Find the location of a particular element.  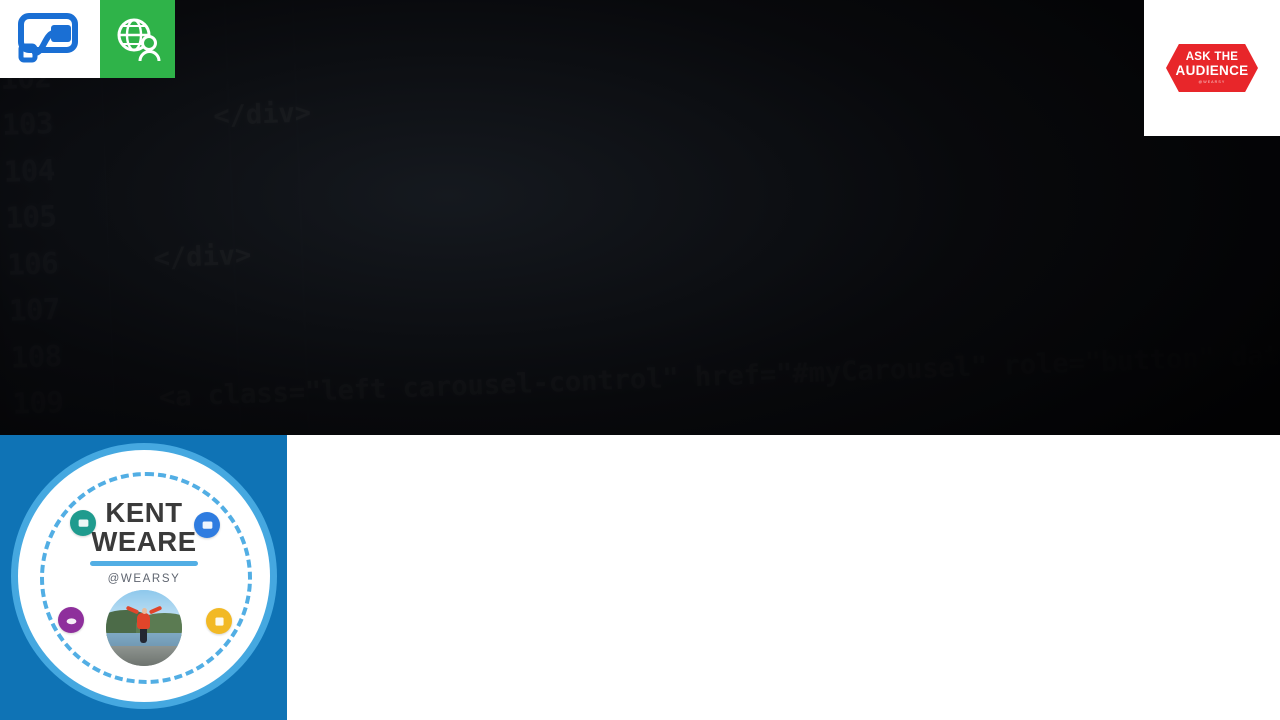

teal-badge-icon is located at coordinates (83, 523).